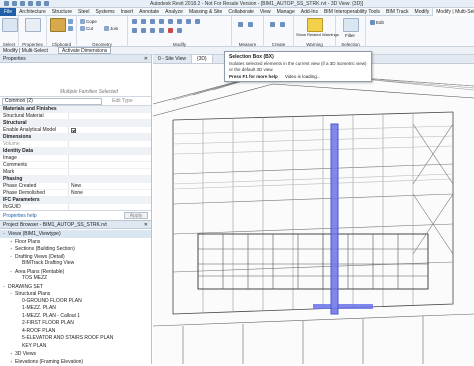 The image size is (474, 366). What do you see at coordinates (282, 24) in the screenshot?
I see `create-parts-icon` at bounding box center [282, 24].